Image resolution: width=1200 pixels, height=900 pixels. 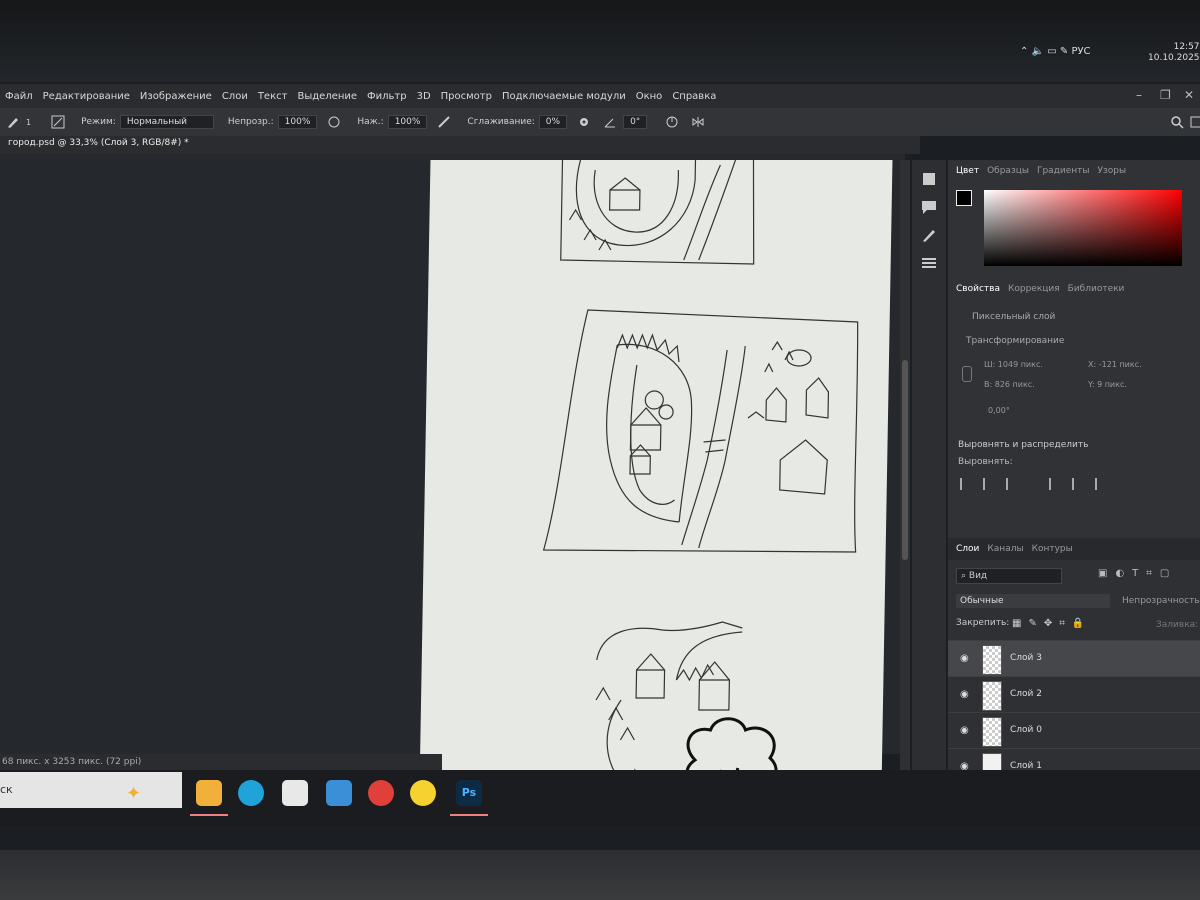 I want to click on adjustments-icon, so click(x=929, y=263).